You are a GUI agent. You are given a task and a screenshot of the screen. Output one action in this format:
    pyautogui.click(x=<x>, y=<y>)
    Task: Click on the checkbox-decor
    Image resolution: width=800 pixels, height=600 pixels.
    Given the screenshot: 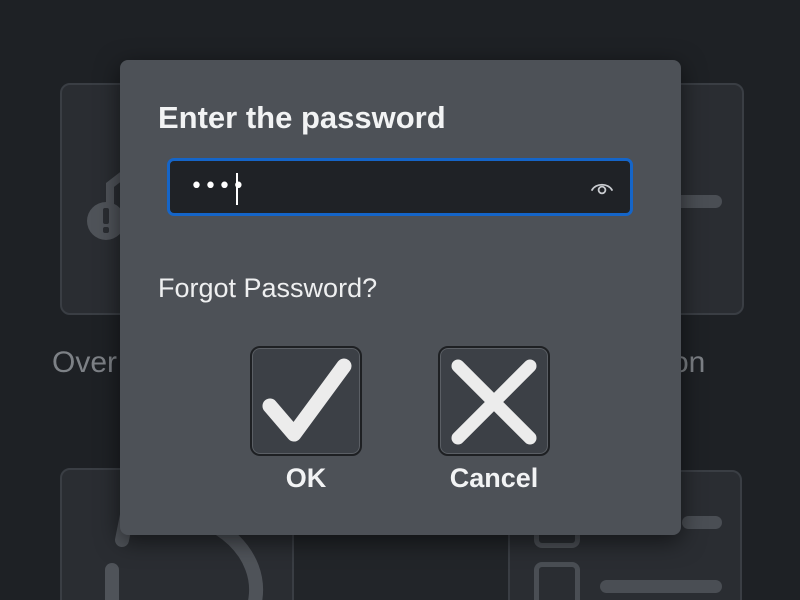 What is the action you would take?
    pyautogui.click(x=557, y=581)
    